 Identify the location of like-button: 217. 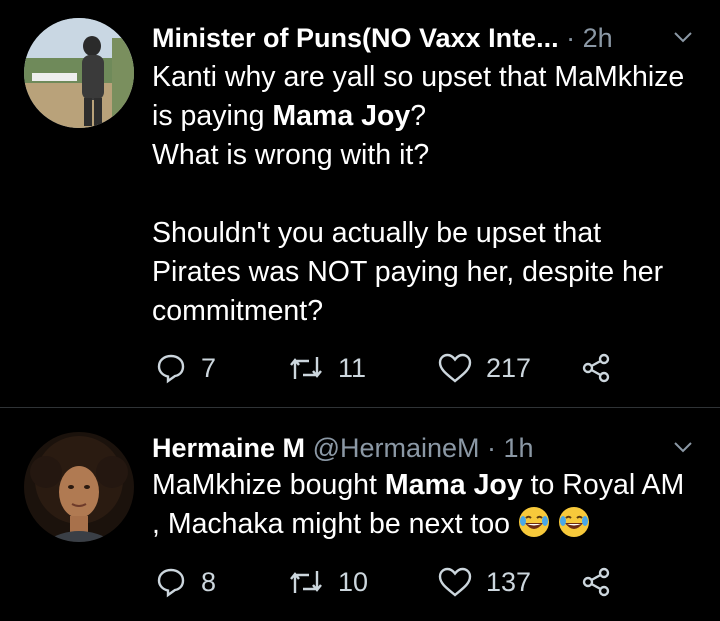
(484, 368).